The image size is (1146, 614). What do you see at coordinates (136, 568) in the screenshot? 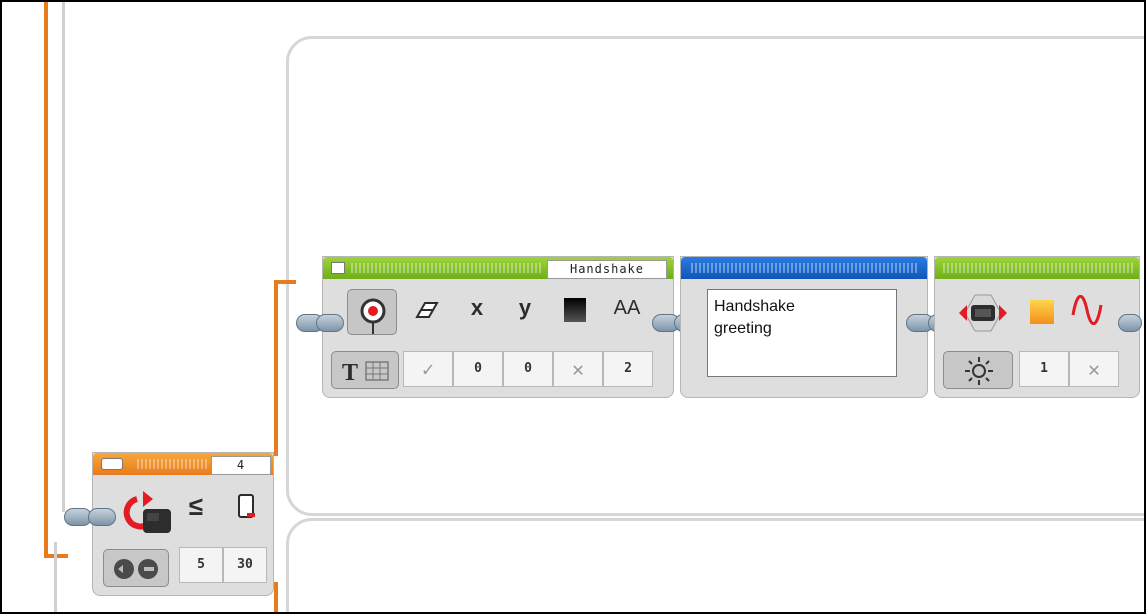
I see `loop-mode-selector` at bounding box center [136, 568].